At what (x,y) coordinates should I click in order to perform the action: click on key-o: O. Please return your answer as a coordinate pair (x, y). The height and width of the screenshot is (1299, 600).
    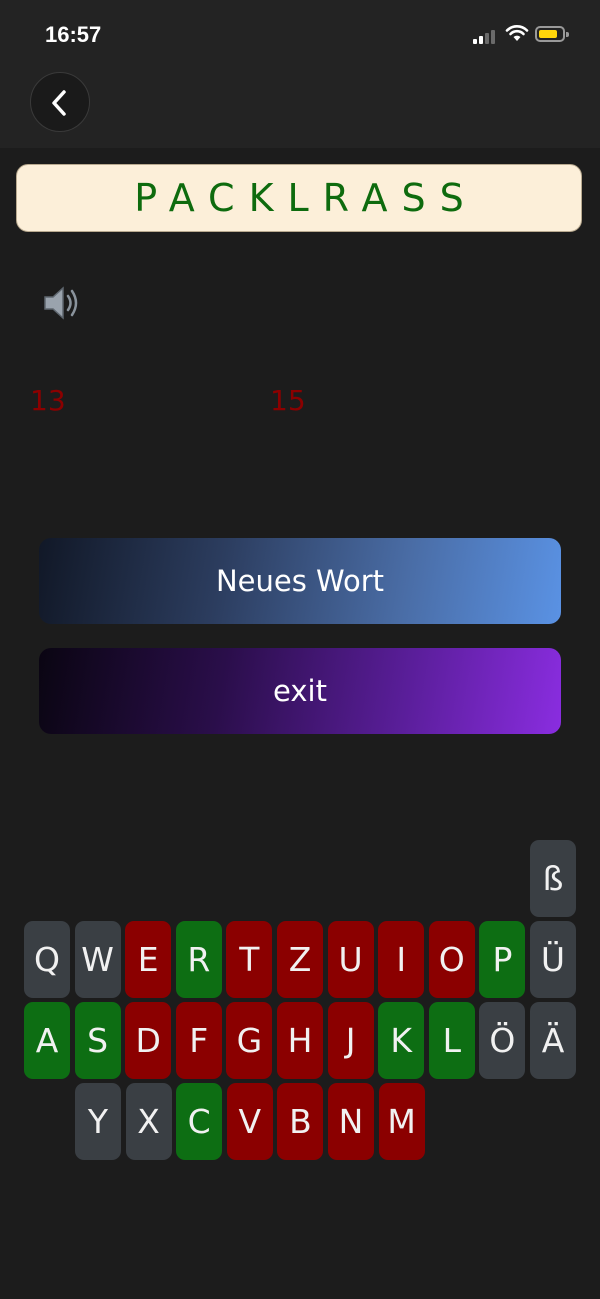
    Looking at the image, I should click on (451, 959).